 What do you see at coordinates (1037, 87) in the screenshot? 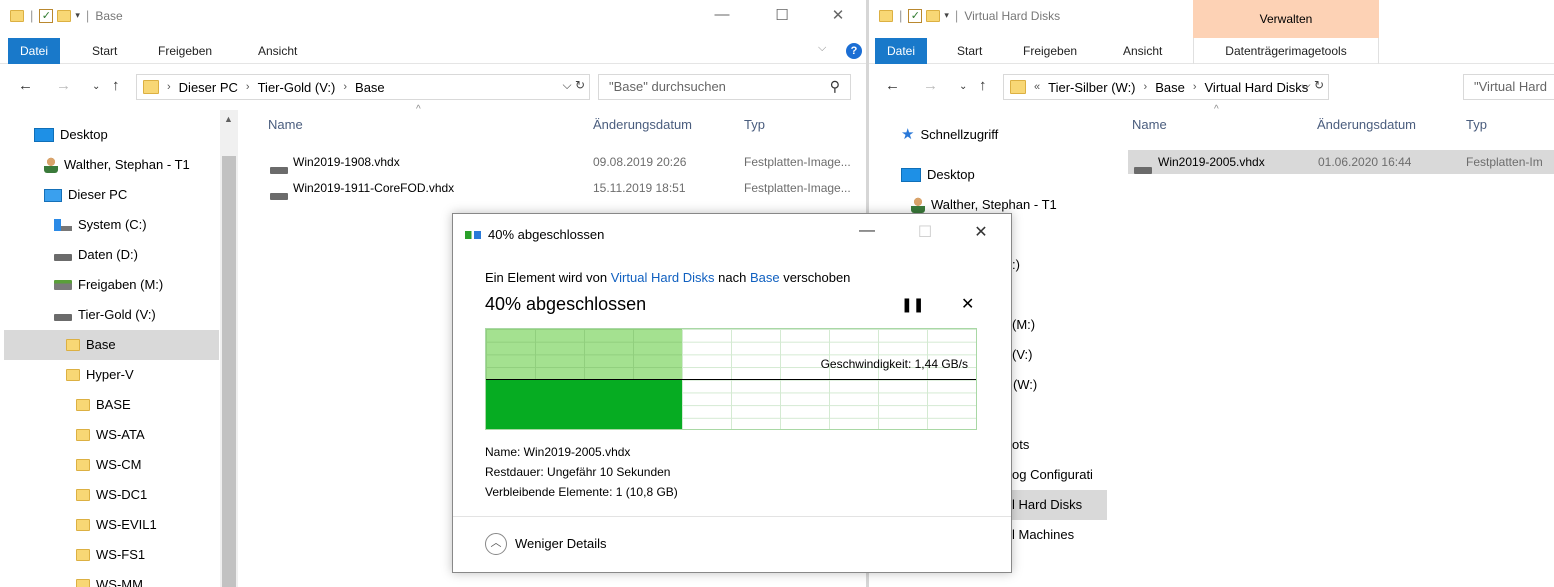
I see `hidden-path-icon: «` at bounding box center [1037, 87].